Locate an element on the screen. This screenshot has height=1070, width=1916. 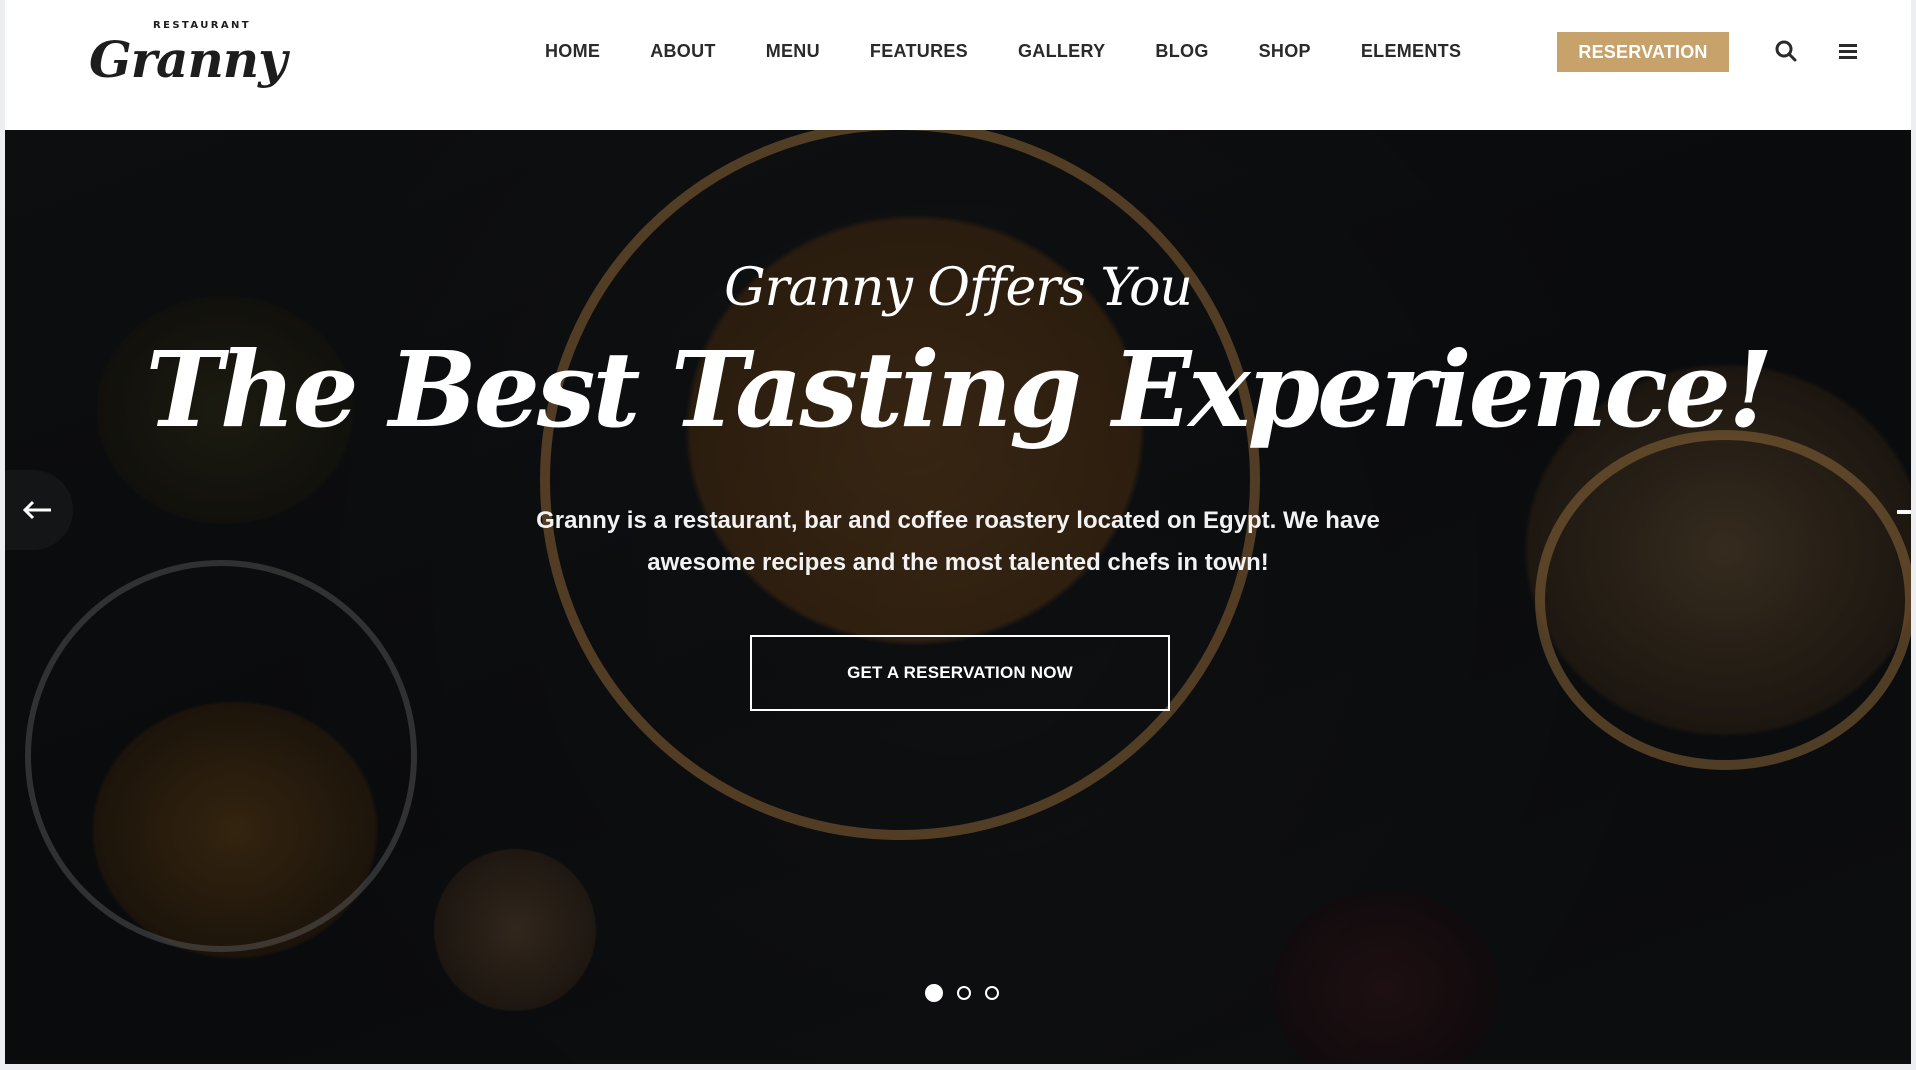
nav-item-about: ABOUT is located at coordinates (683, 51).